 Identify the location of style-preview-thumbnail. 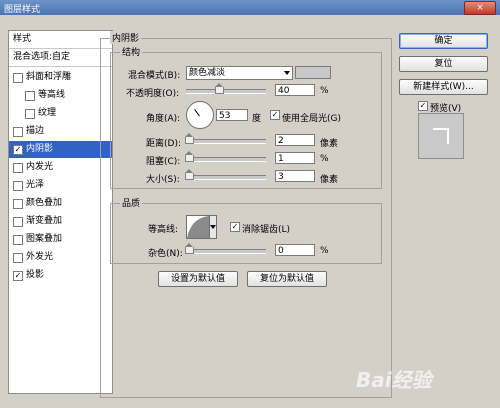
(441, 136).